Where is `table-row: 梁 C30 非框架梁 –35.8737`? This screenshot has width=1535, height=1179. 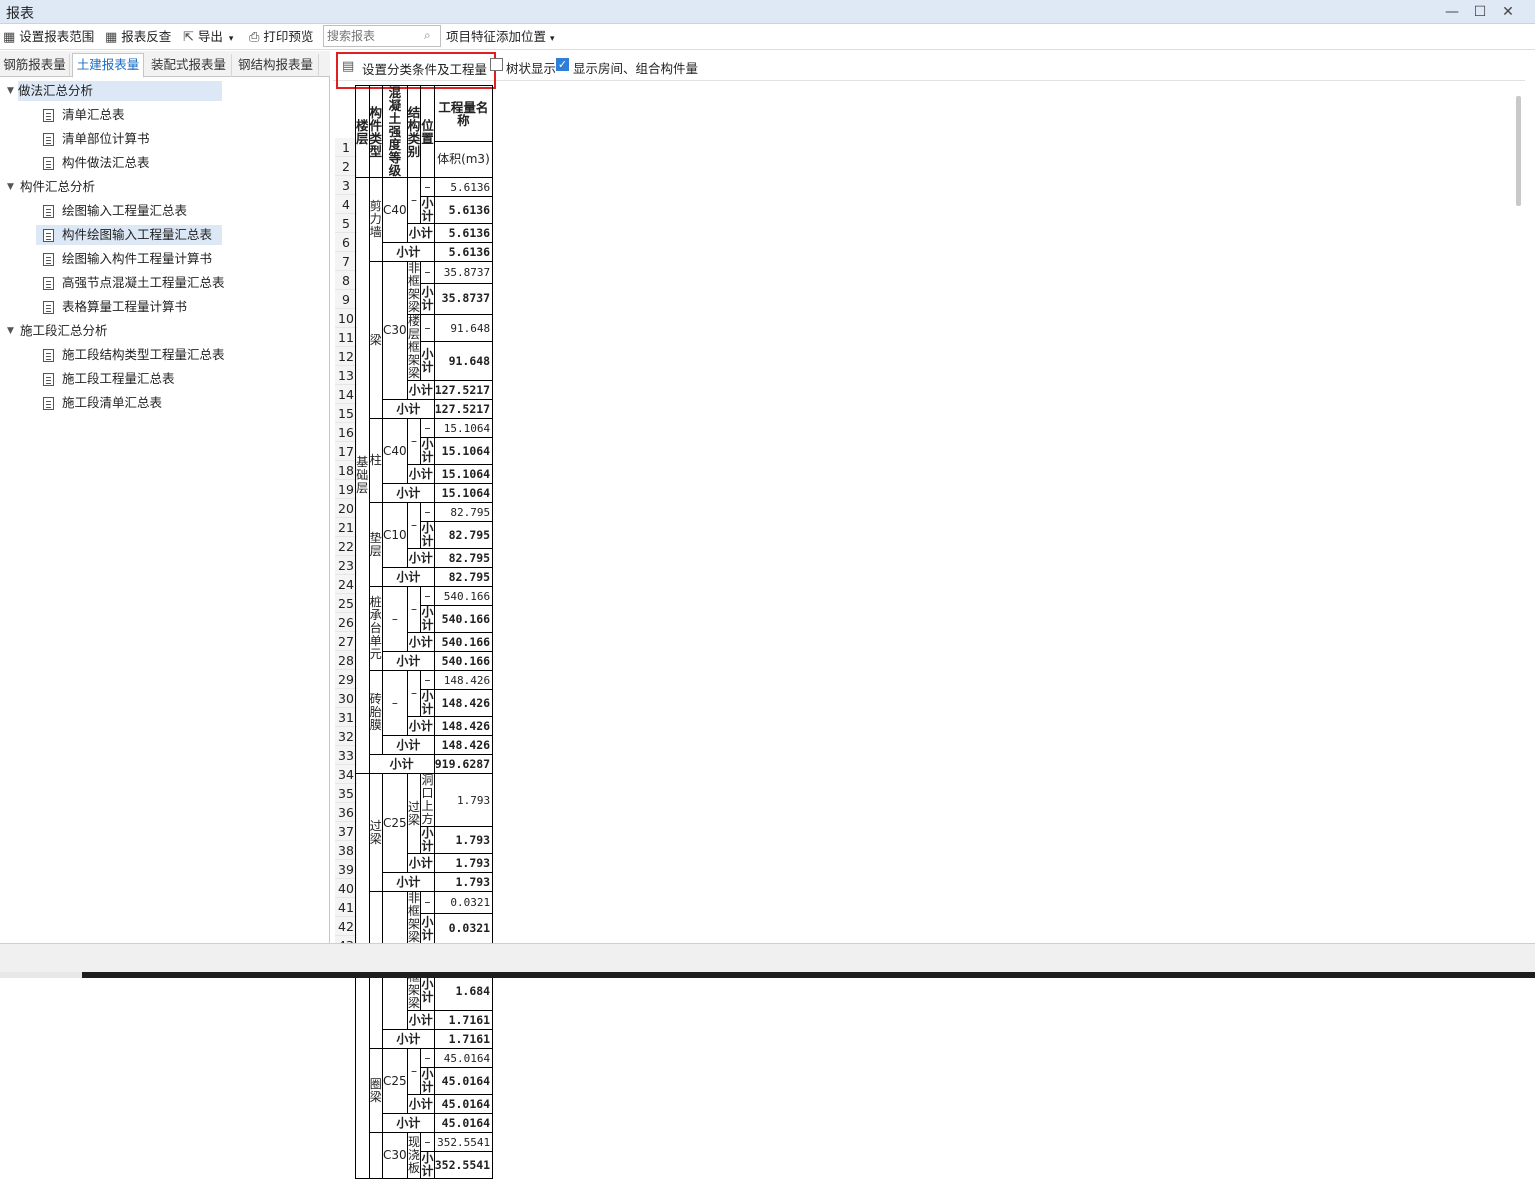
table-row: 梁 C30 非框架梁 –35.8737 is located at coordinates (425, 340).